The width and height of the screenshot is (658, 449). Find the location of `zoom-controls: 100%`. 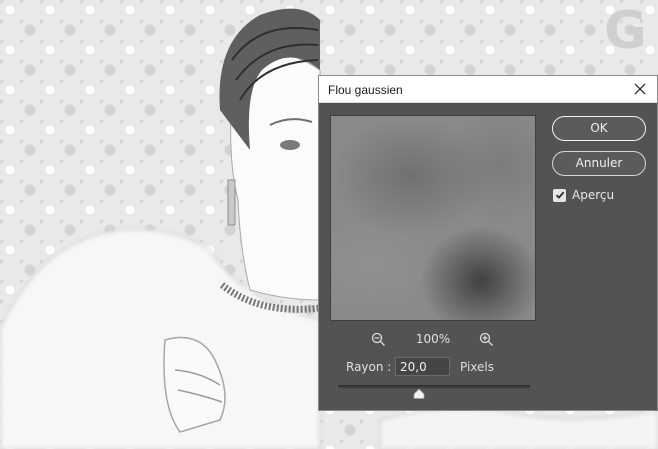

zoom-controls: 100% is located at coordinates (433, 339).